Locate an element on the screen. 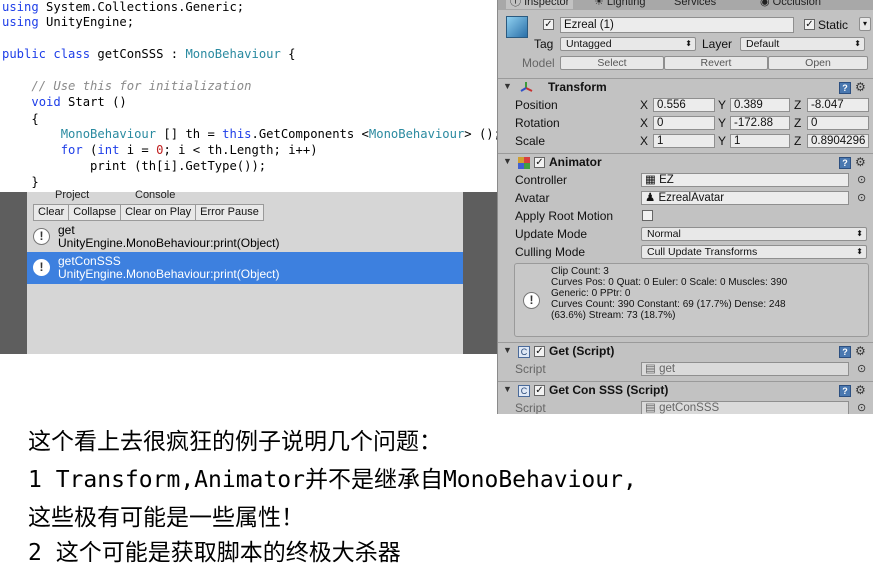 This screenshot has height=584, width=879. animator-header: ▼ ✓ Animator ? ⚙ is located at coordinates (685, 162).